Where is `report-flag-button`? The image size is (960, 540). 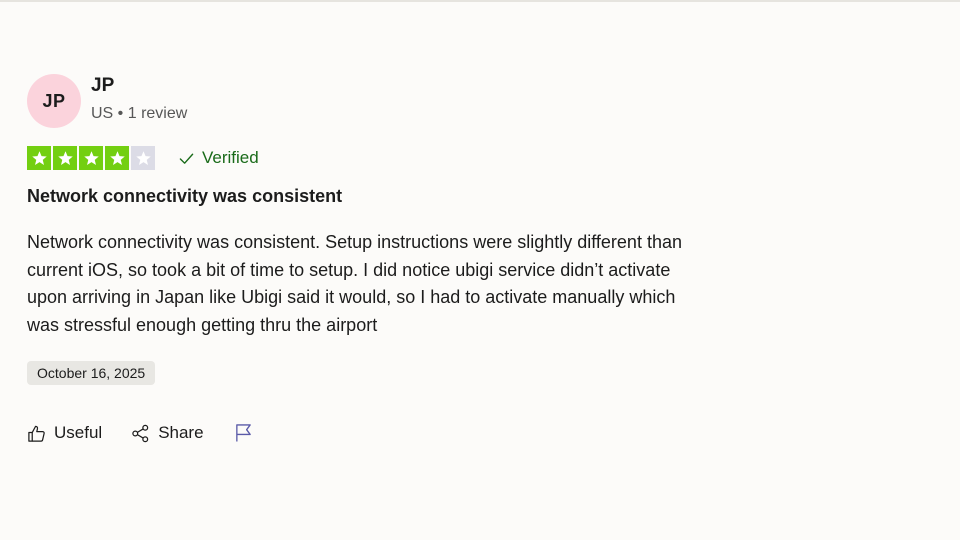
report-flag-button is located at coordinates (243, 433).